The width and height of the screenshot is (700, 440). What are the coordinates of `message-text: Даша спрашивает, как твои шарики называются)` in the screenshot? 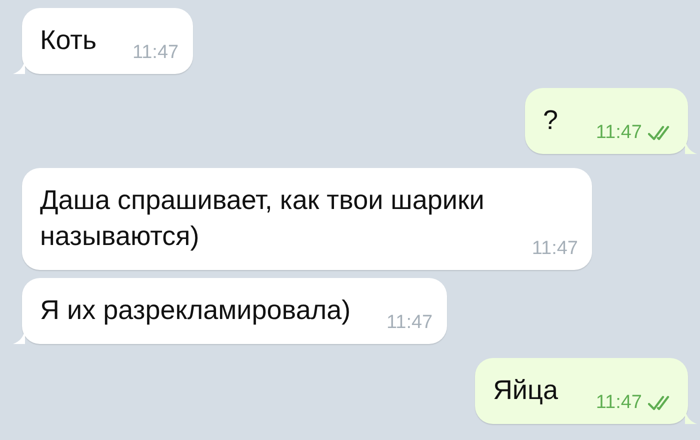 It's located at (262, 218).